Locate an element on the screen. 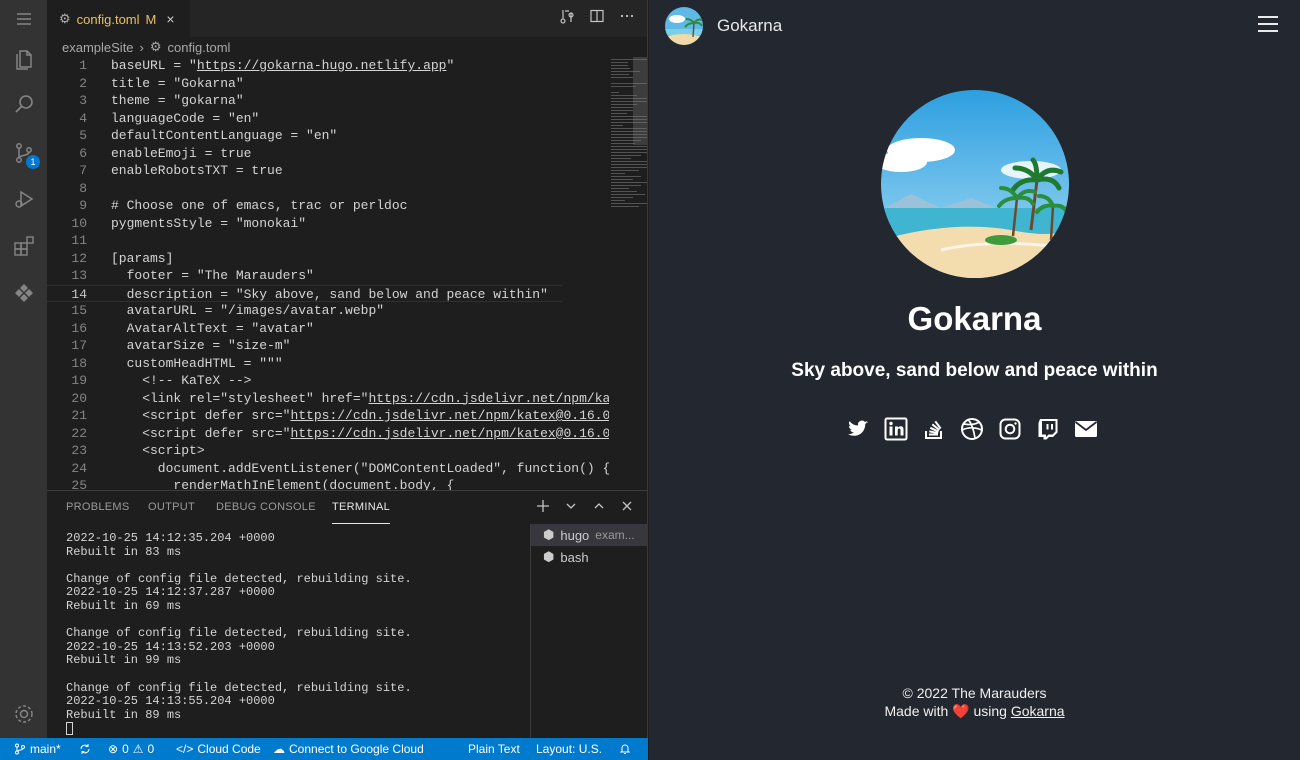 This screenshot has height=760, width=1300. code-line: 3 theme = "gokarna" is located at coordinates (304, 101).